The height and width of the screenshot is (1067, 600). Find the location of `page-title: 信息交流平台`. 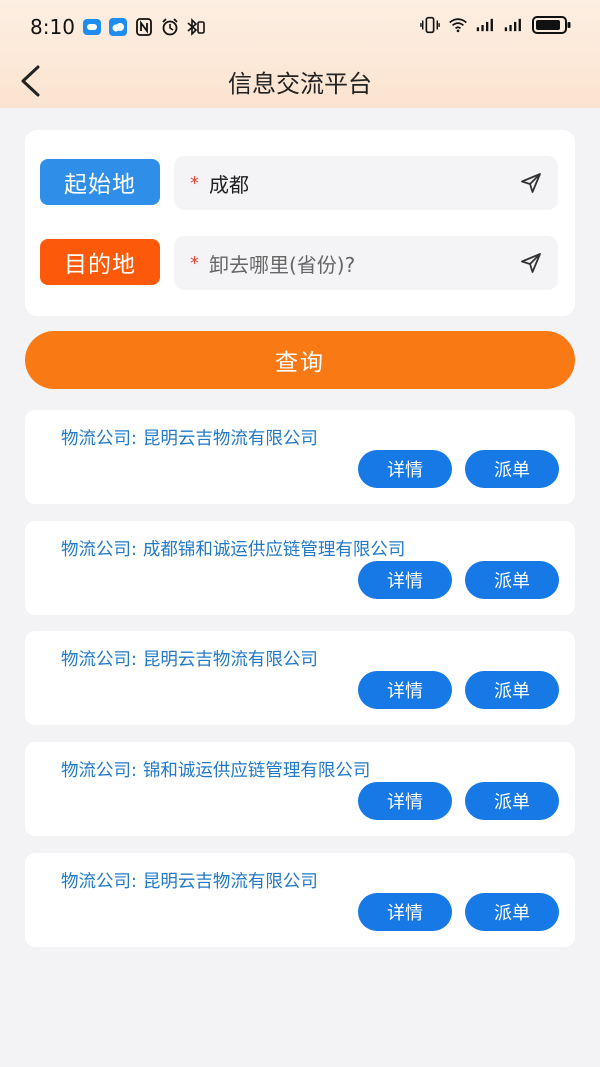

page-title: 信息交流平台 is located at coordinates (300, 84).